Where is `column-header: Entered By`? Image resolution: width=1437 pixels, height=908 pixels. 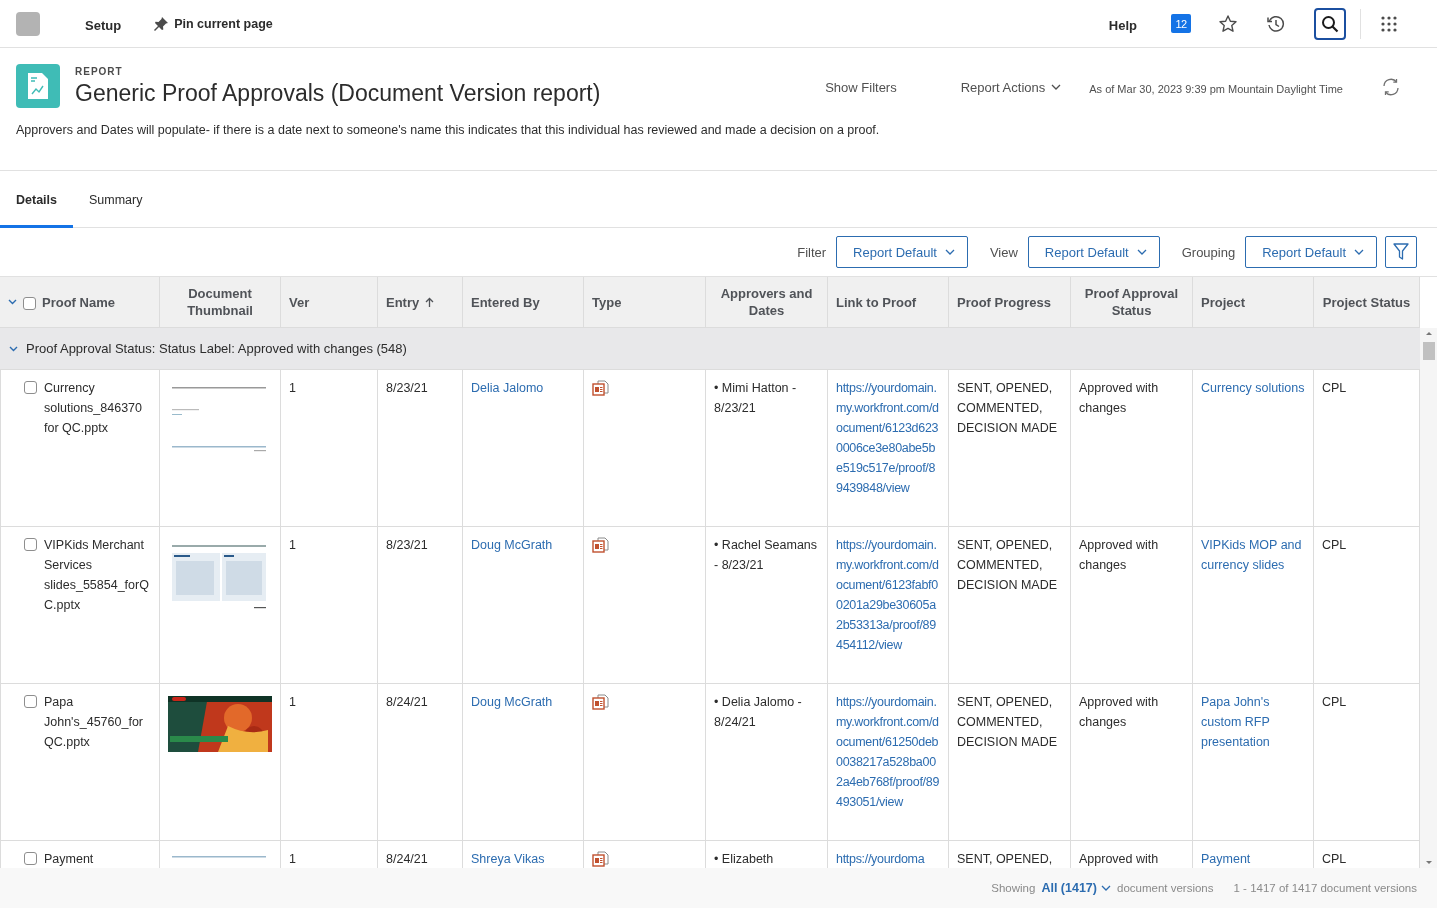 column-header: Entered By is located at coordinates (505, 302).